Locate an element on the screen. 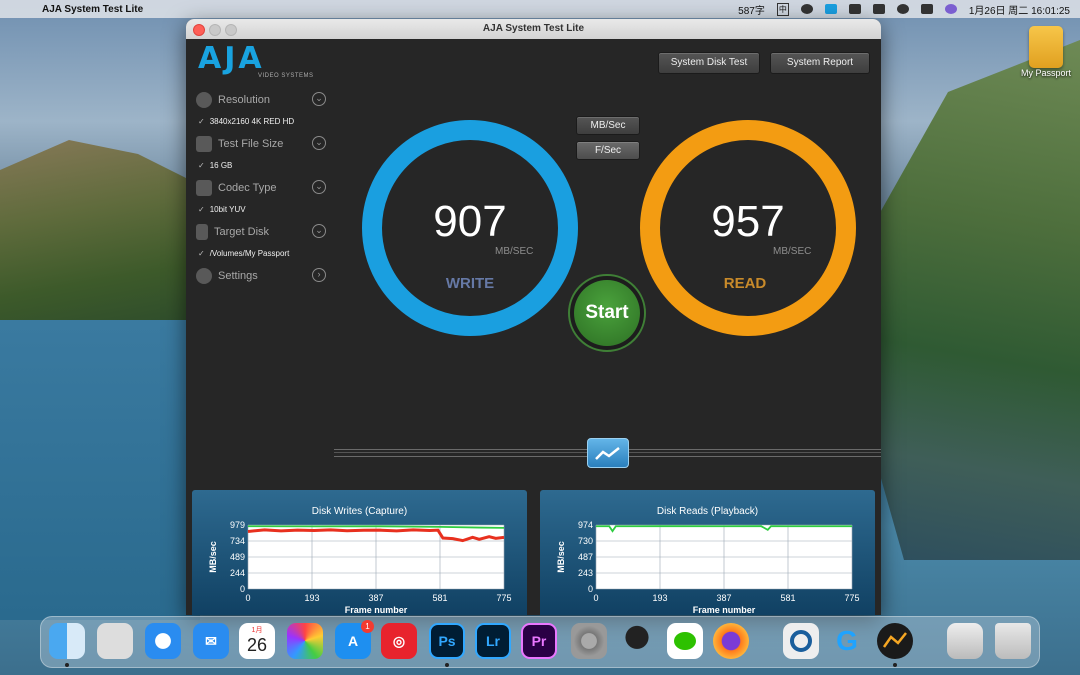  premiere-icon: Pr is located at coordinates (539, 641).